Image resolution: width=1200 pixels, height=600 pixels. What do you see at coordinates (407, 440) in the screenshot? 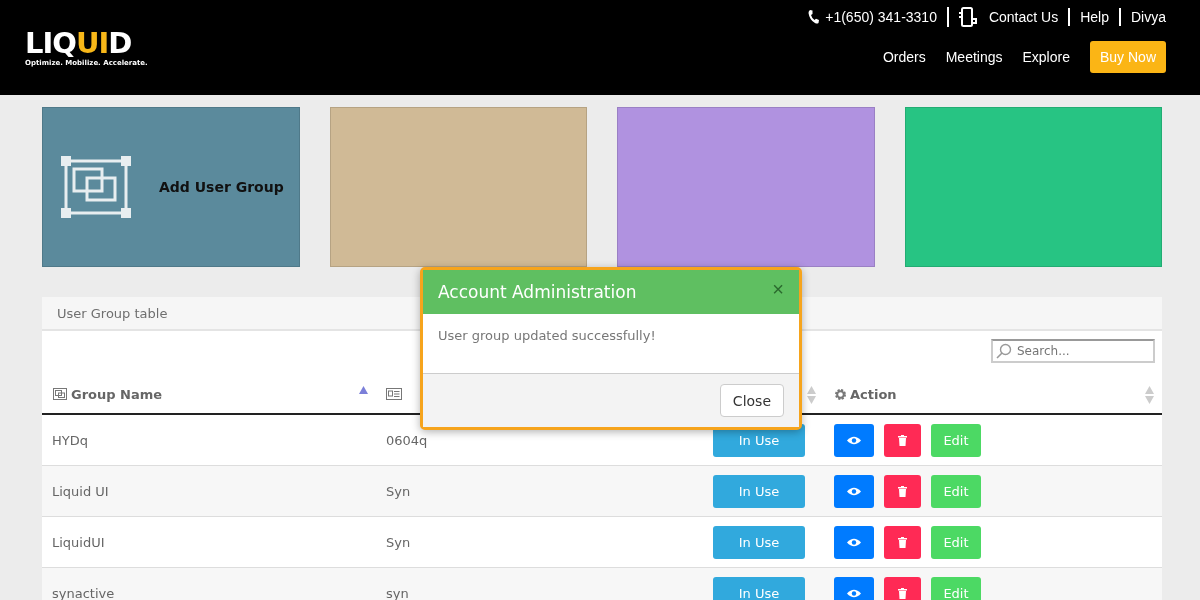
I see `table-cell: 0604q` at bounding box center [407, 440].